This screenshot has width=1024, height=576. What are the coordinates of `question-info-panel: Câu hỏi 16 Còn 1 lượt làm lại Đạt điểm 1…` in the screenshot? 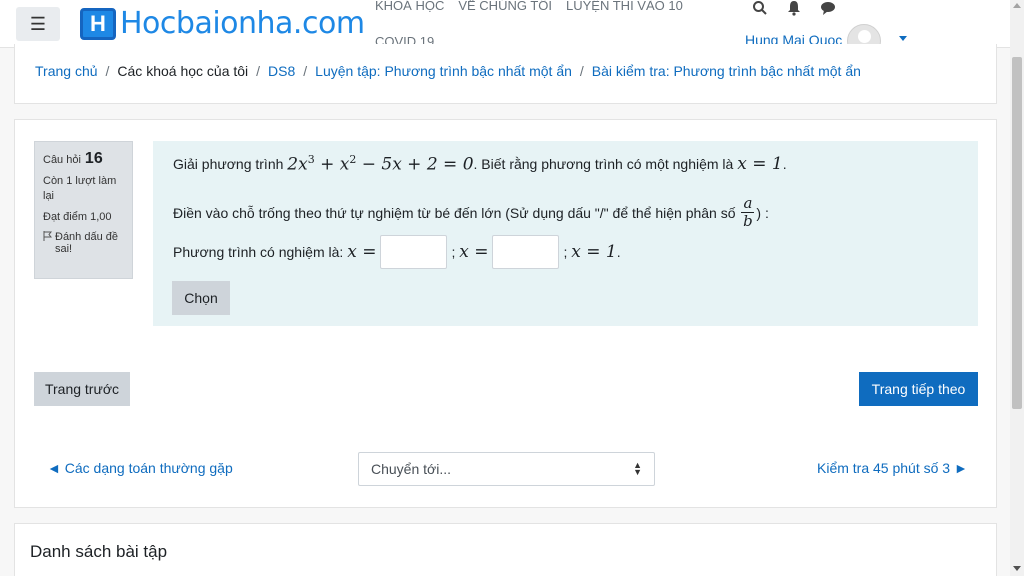 It's located at (83, 210).